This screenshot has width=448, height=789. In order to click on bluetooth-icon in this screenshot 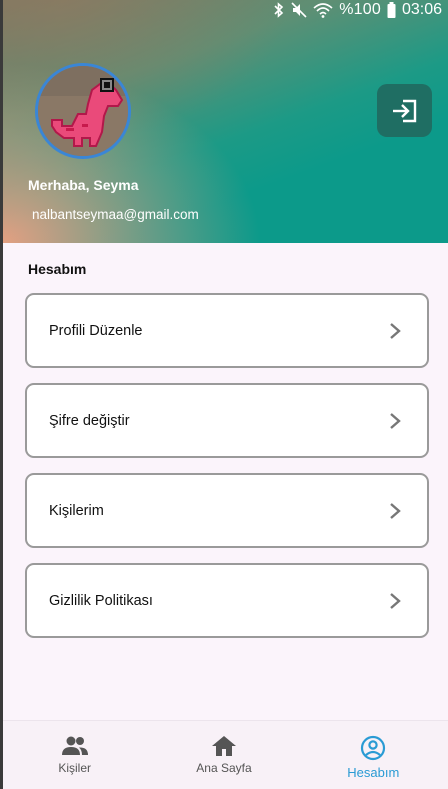, I will do `click(279, 10)`.